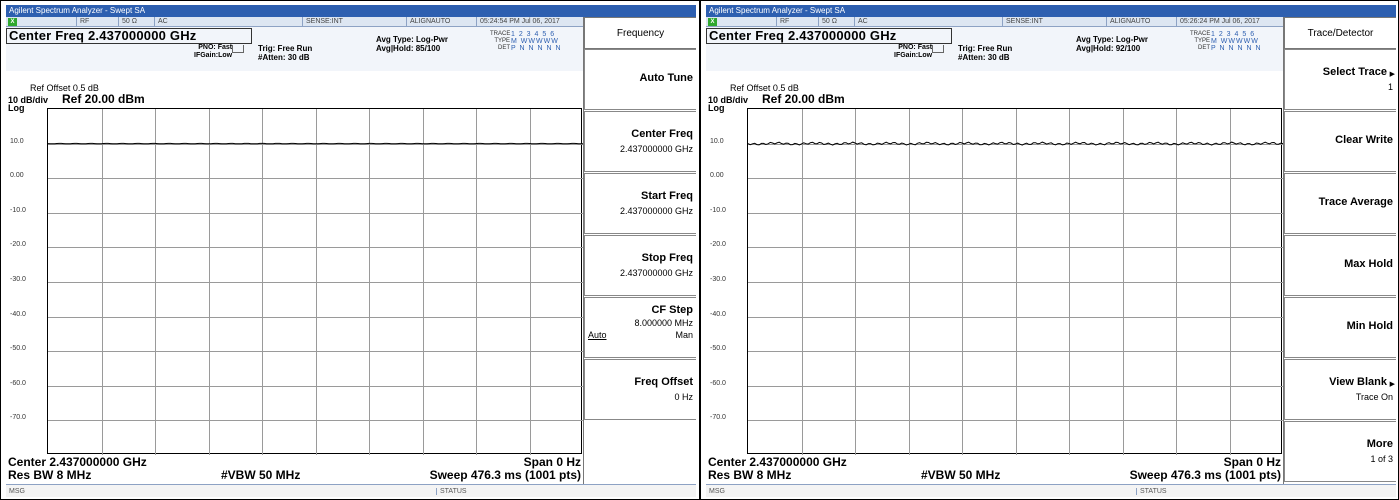 This screenshot has height=500, width=1399. I want to click on softkey-freq-offset: Freq Offset 0 Hz, so click(640, 389).